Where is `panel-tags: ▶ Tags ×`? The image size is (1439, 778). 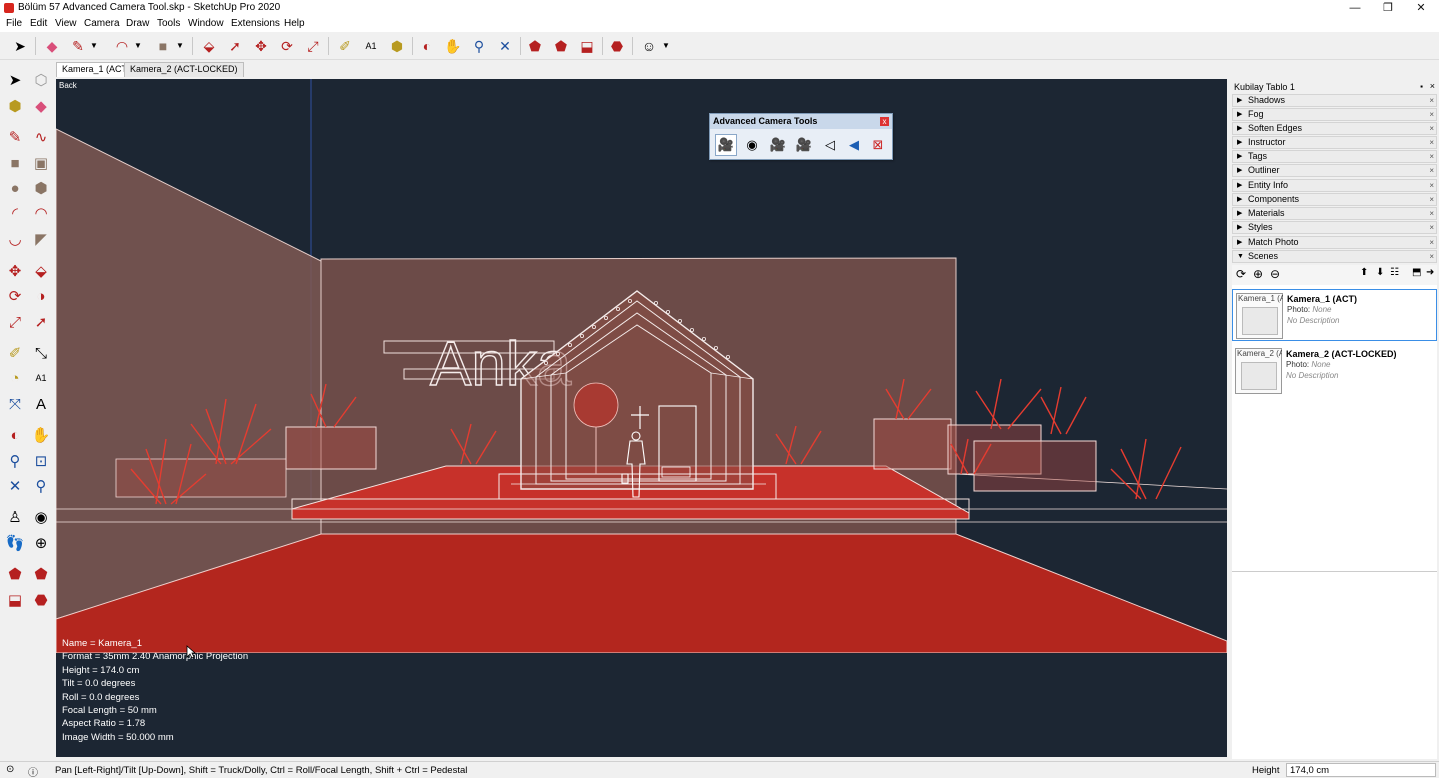 panel-tags: ▶ Tags × is located at coordinates (1334, 156).